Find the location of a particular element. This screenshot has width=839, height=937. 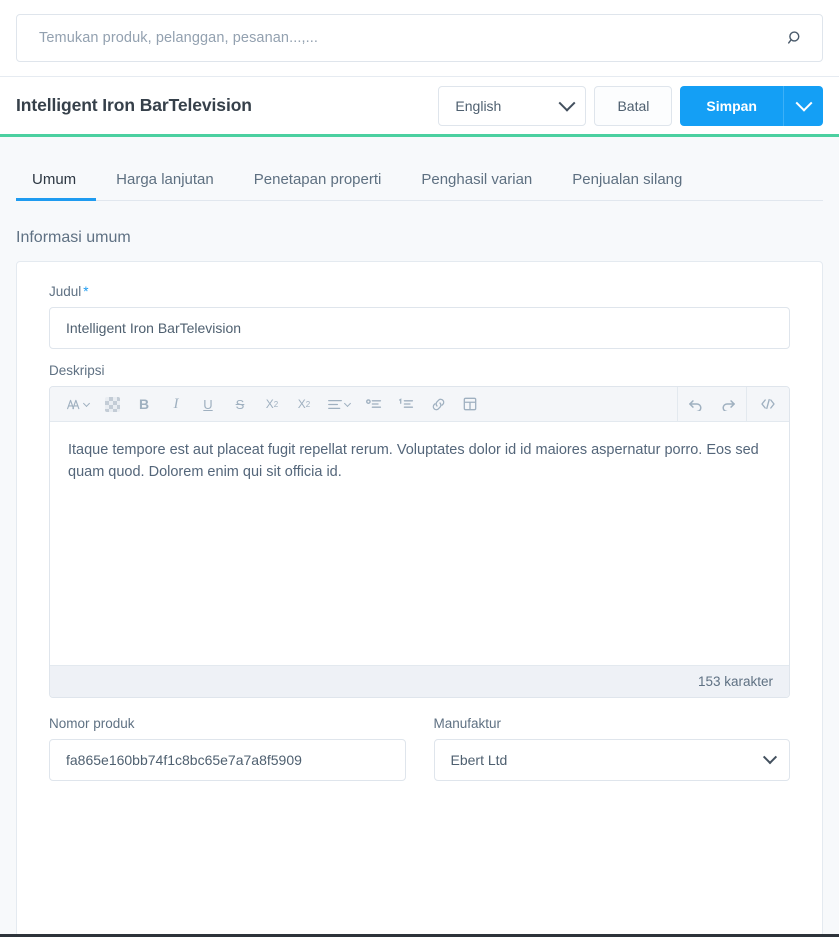

language-select: English is located at coordinates (512, 105).